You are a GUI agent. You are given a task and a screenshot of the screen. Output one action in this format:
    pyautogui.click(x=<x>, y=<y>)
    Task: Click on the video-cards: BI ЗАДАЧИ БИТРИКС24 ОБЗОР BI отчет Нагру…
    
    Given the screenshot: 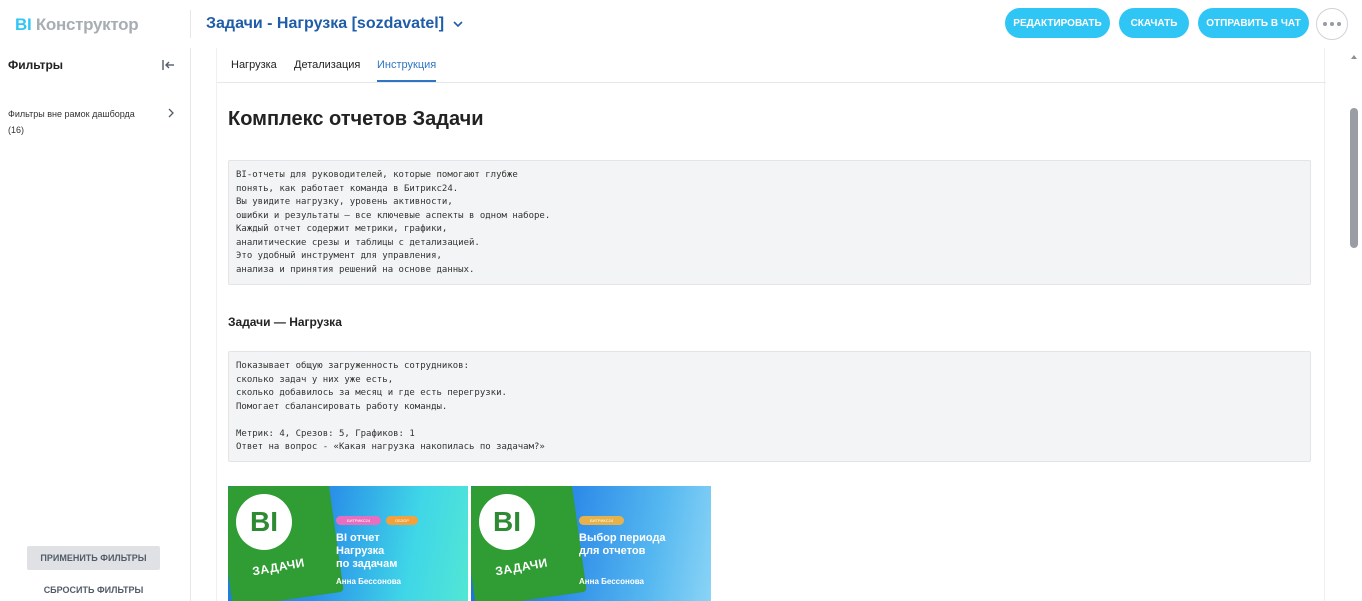 What is the action you would take?
    pyautogui.click(x=469, y=543)
    